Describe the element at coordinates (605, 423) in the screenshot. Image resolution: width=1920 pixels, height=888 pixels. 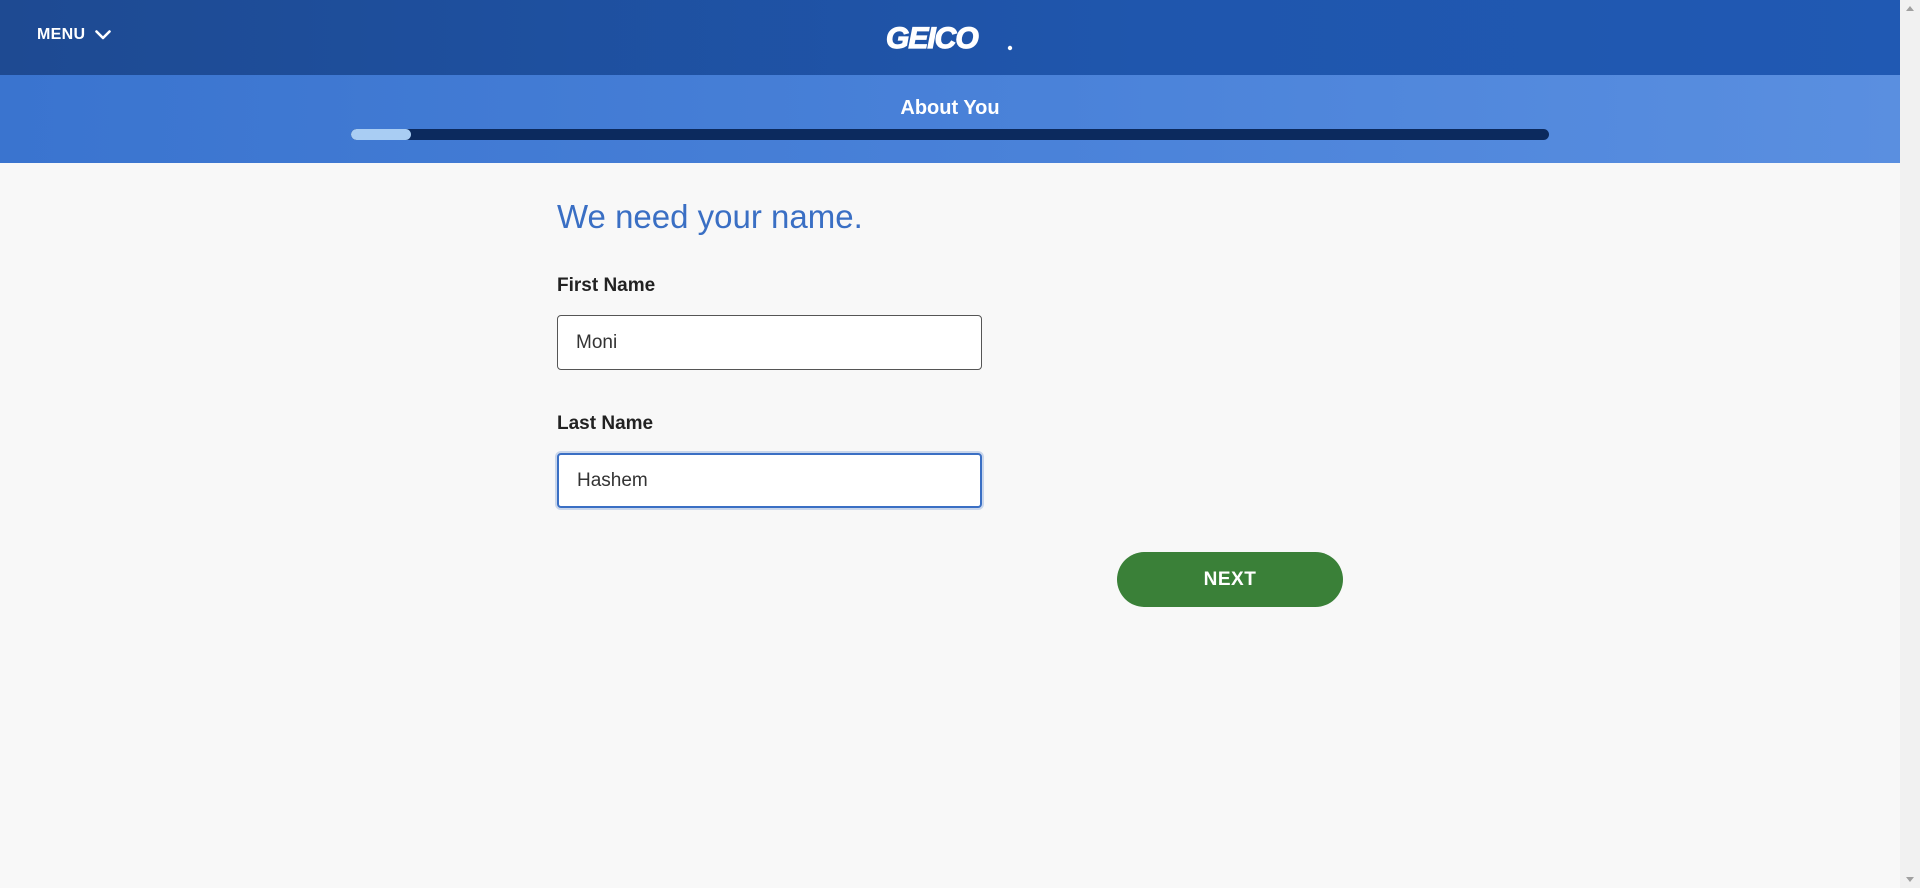
I see `last-name-label: Last Name` at that location.